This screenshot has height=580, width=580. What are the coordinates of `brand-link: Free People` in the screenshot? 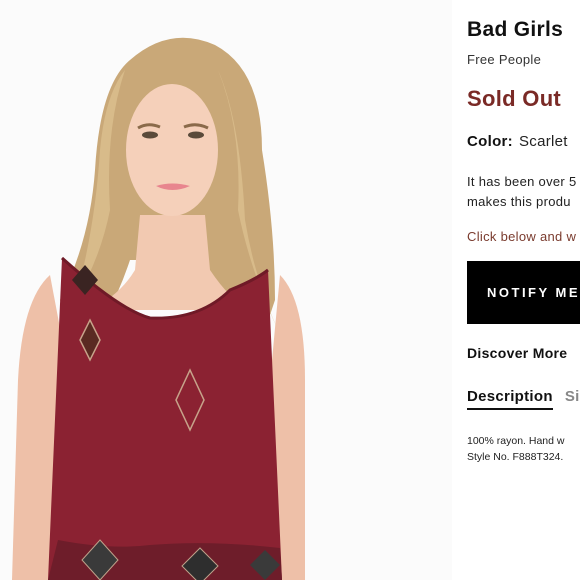 It's located at (504, 59).